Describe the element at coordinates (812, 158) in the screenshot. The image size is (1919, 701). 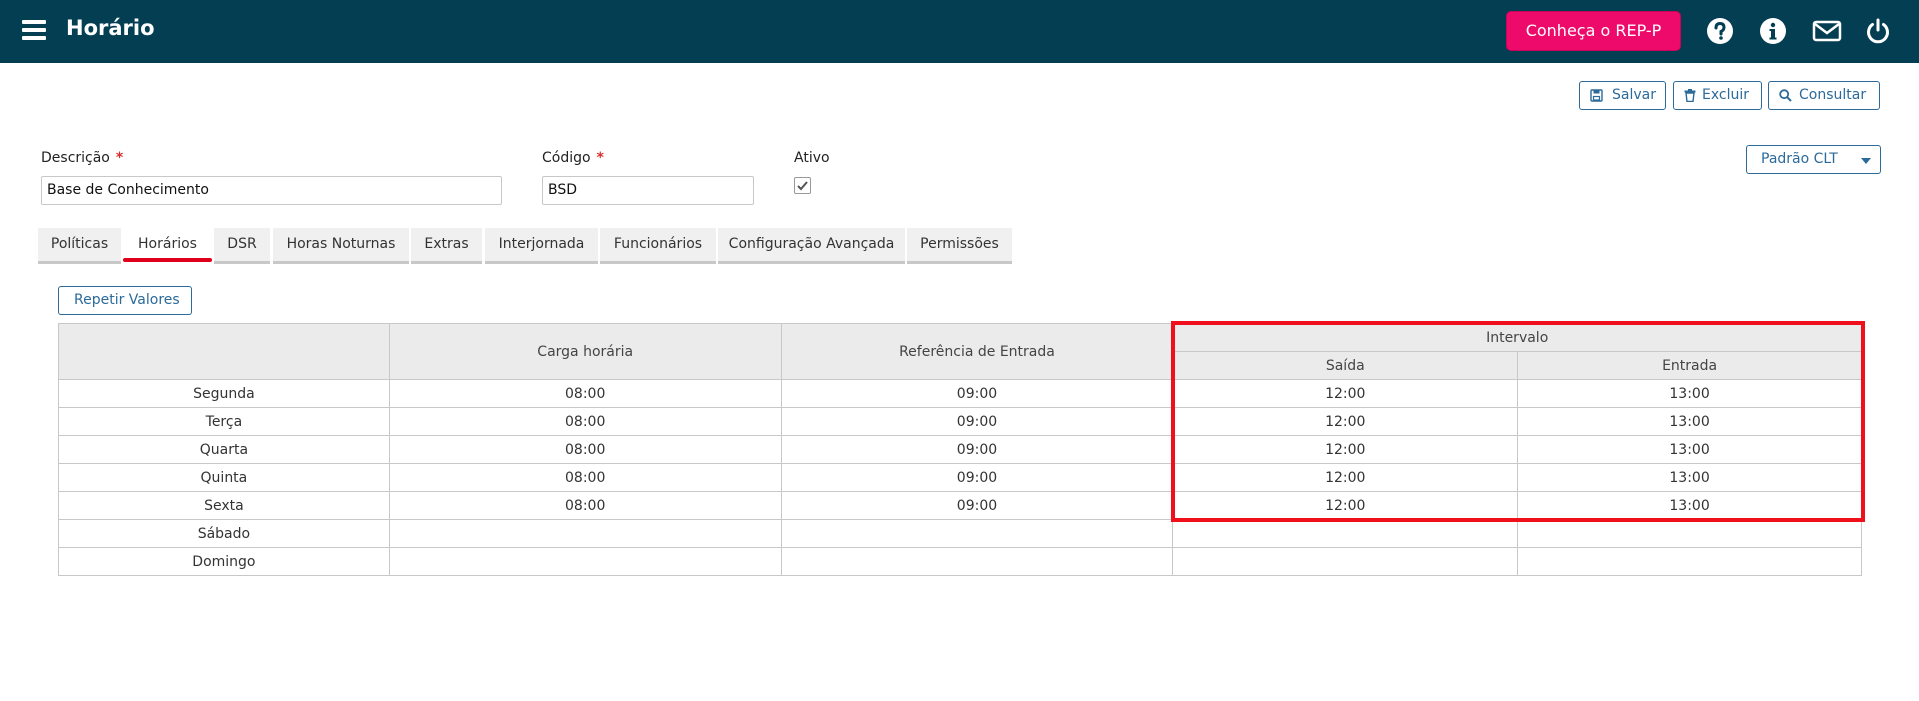
I see `active-label: Ativo` at that location.